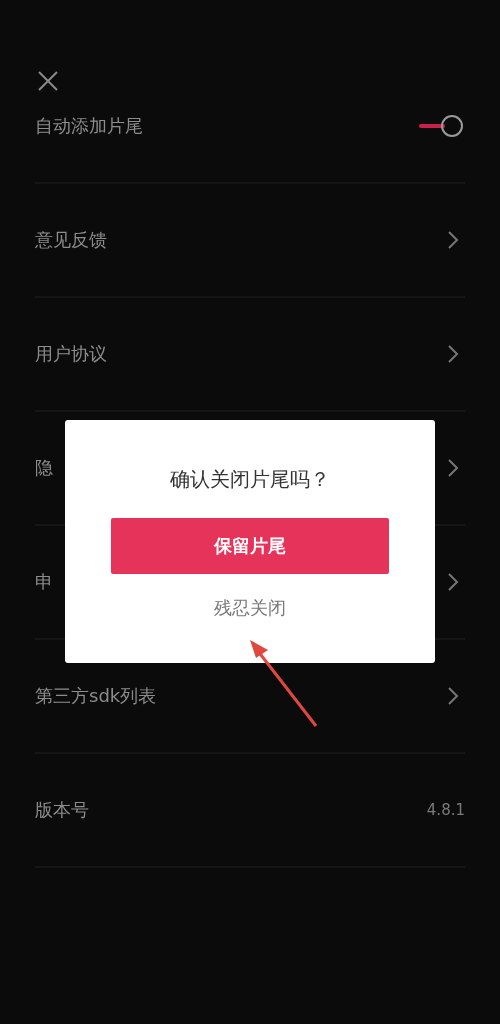 Image resolution: width=500 pixels, height=1024 pixels. Describe the element at coordinates (89, 126) in the screenshot. I see `row-label: 自动添加片尾` at that location.